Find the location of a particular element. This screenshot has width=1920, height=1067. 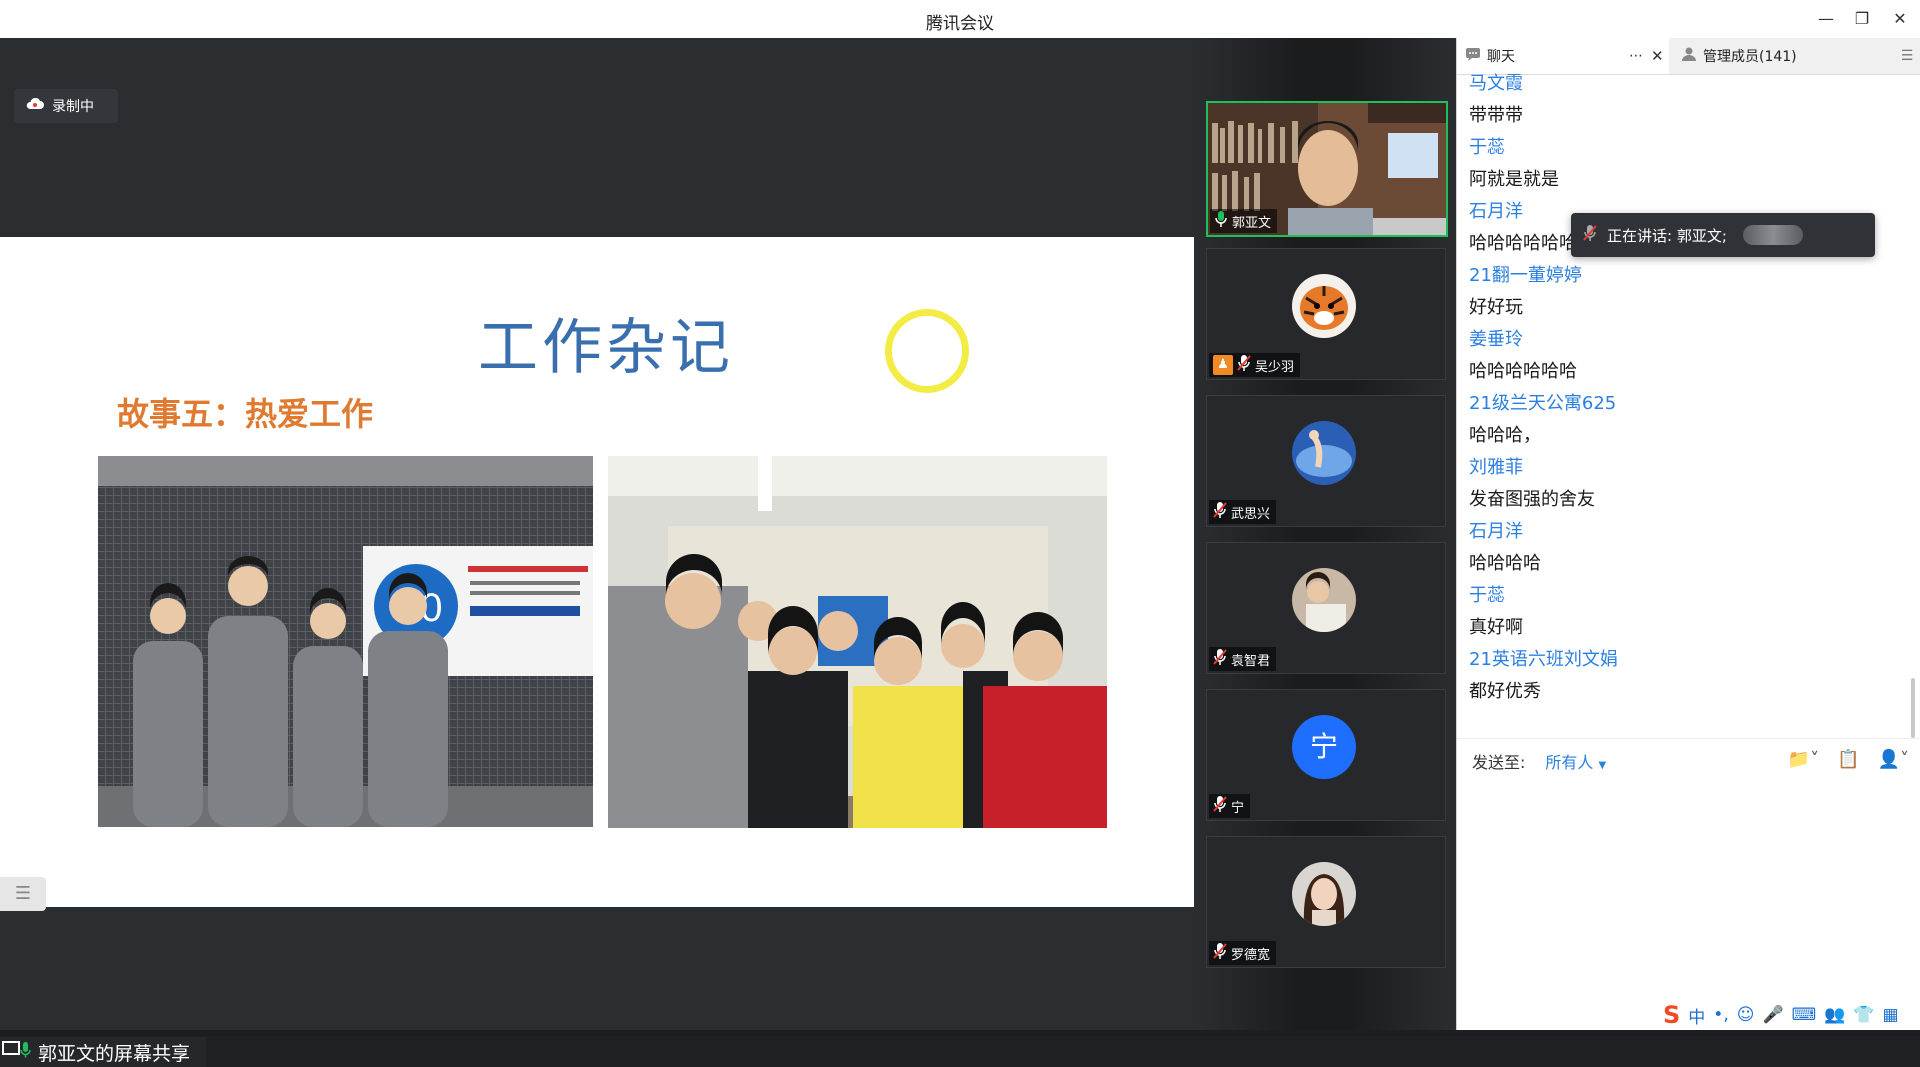

bottom-strip is located at coordinates (960, 1033).